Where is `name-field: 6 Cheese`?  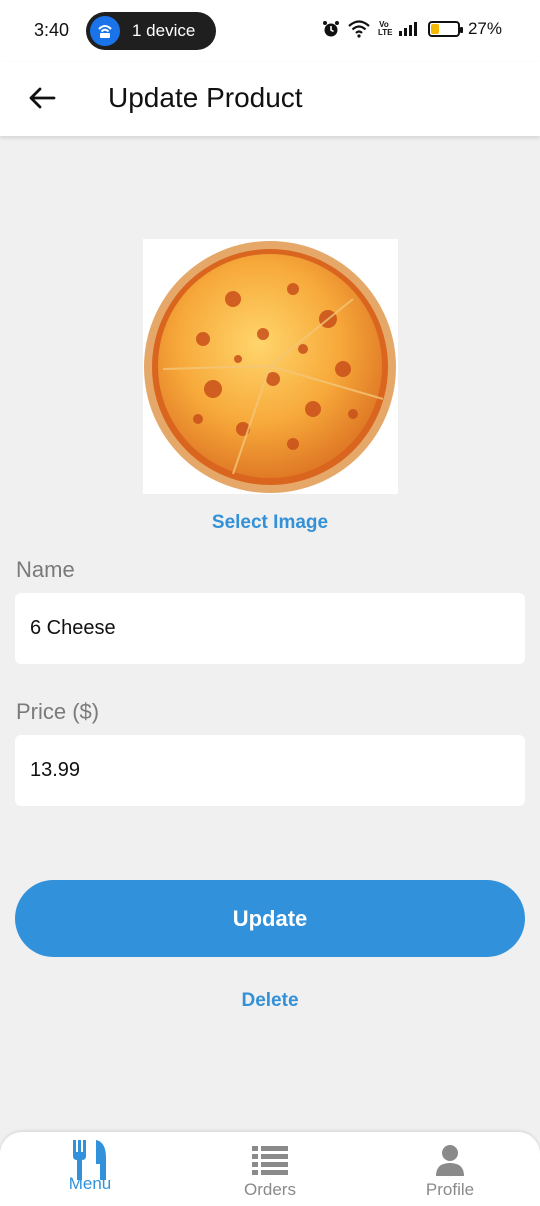
name-field: 6 Cheese is located at coordinates (270, 628).